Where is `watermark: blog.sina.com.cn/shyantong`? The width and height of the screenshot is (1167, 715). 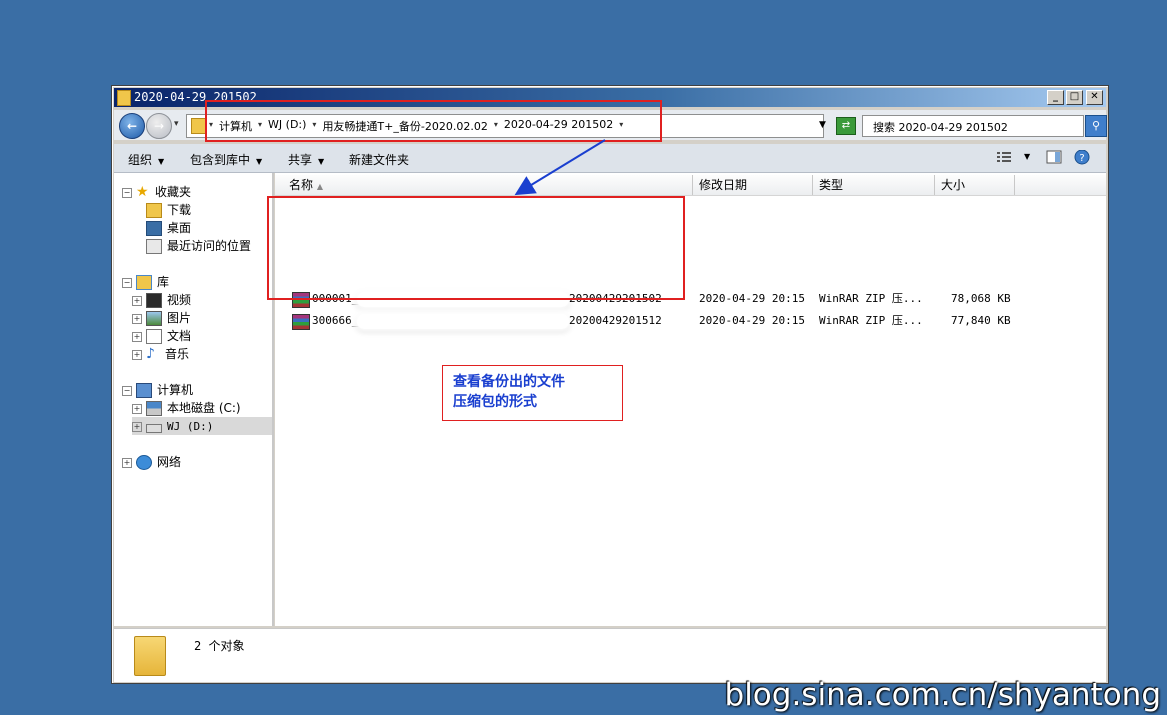 watermark: blog.sina.com.cn/shyantong is located at coordinates (942, 695).